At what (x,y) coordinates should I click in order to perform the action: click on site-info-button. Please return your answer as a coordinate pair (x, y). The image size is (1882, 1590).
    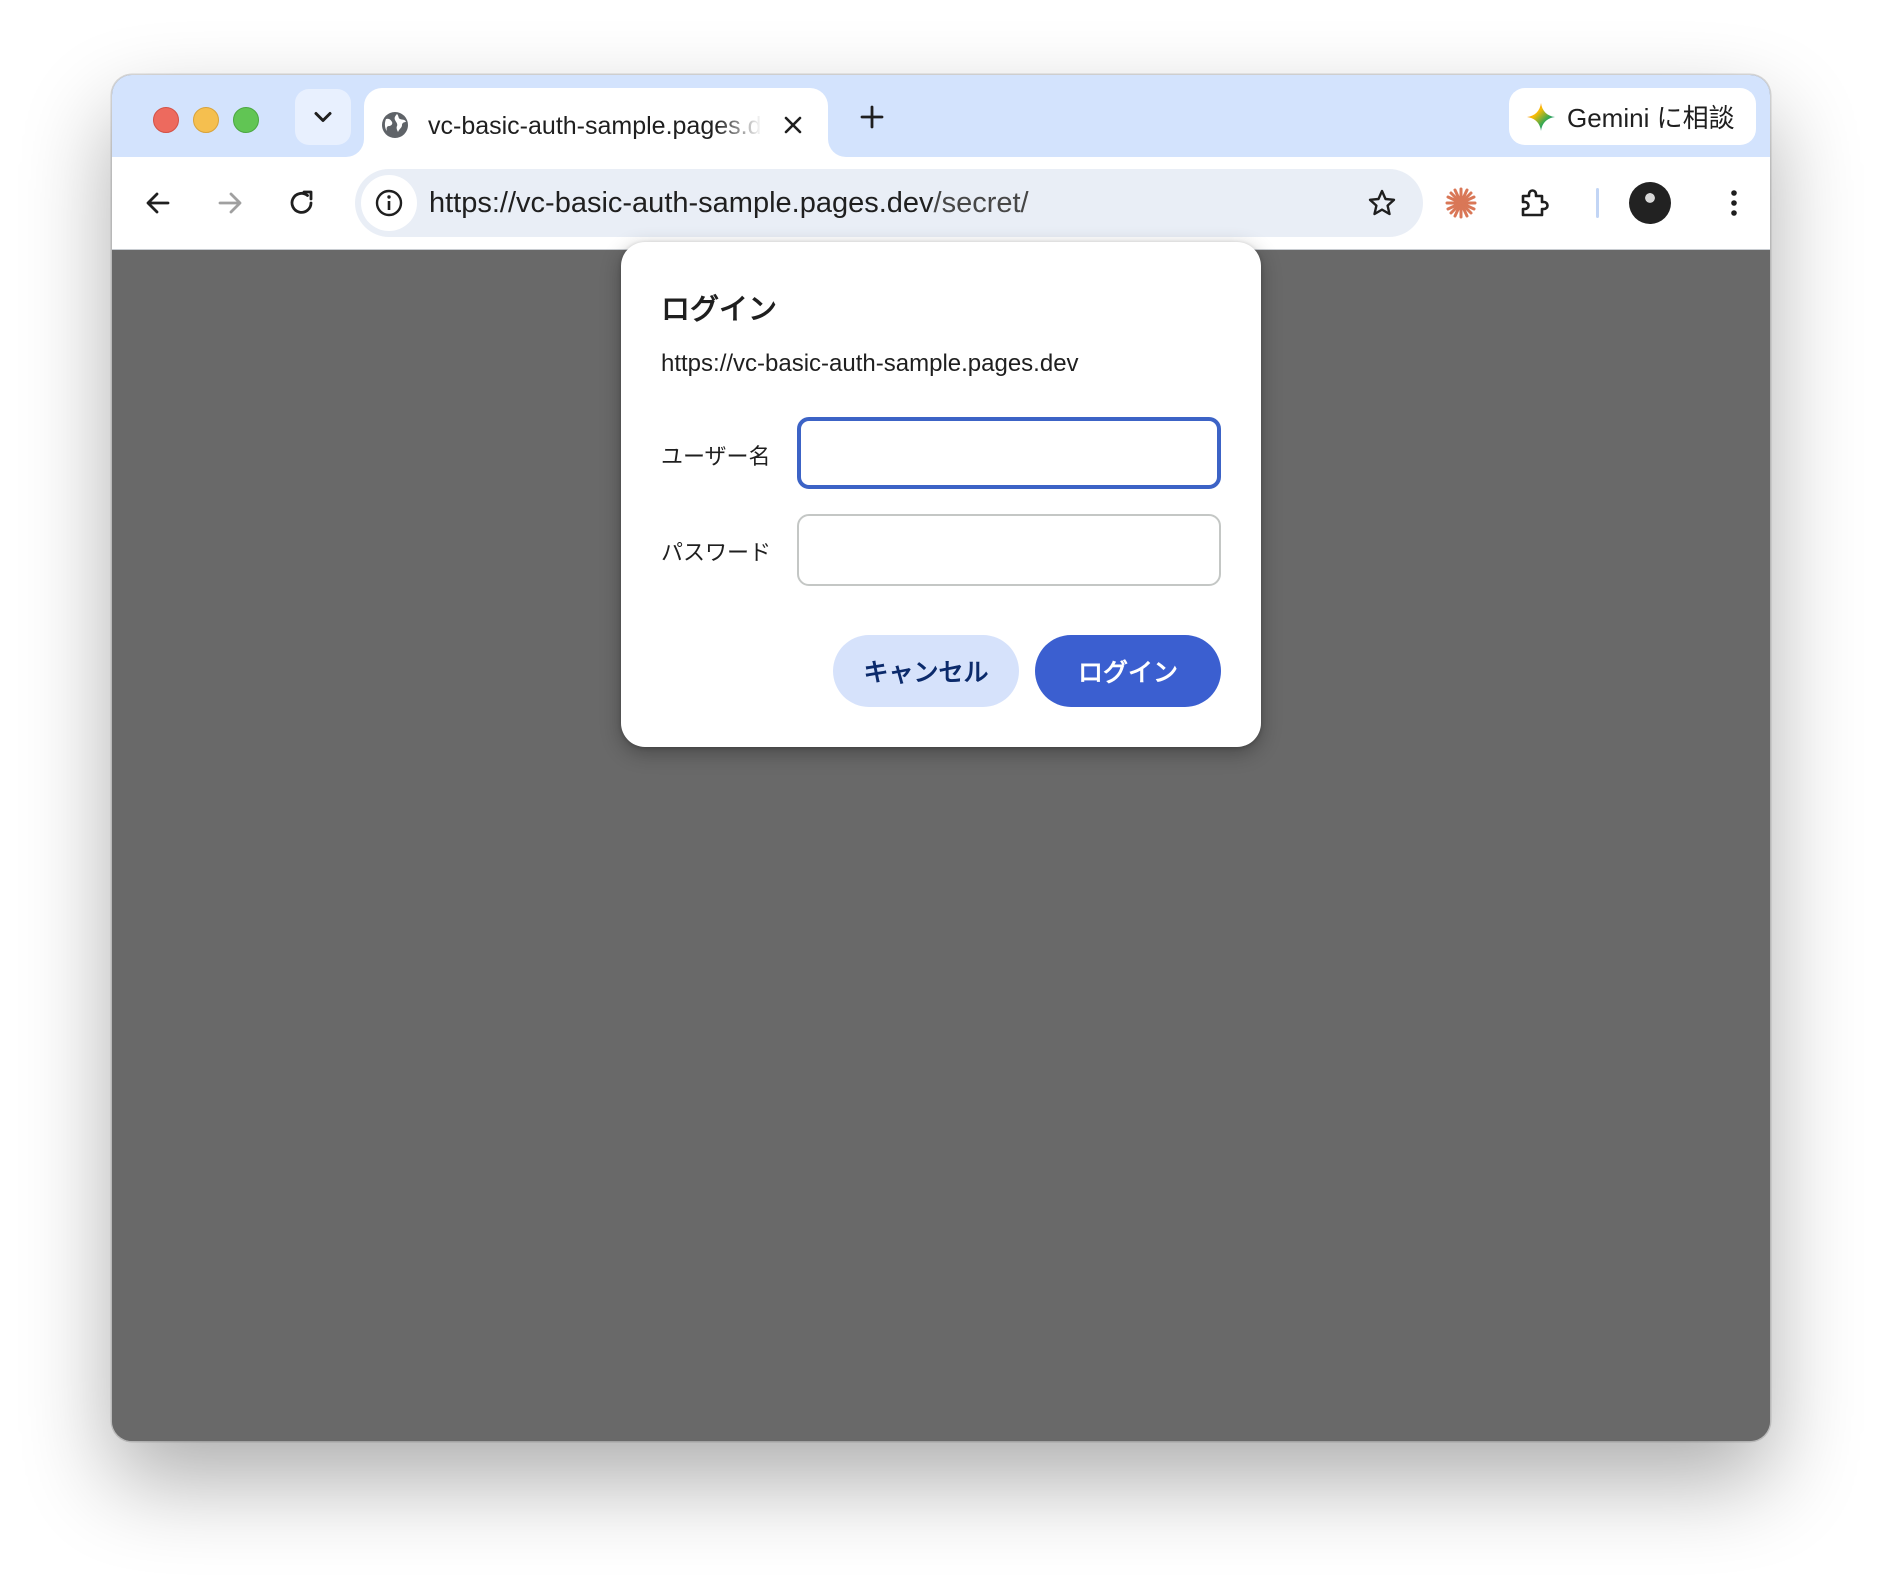
    Looking at the image, I should click on (389, 203).